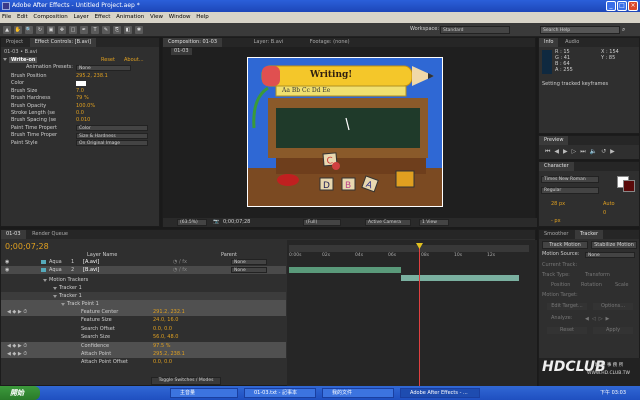  Describe the element at coordinates (633, 6) in the screenshot. I see `close-button: ×` at that location.